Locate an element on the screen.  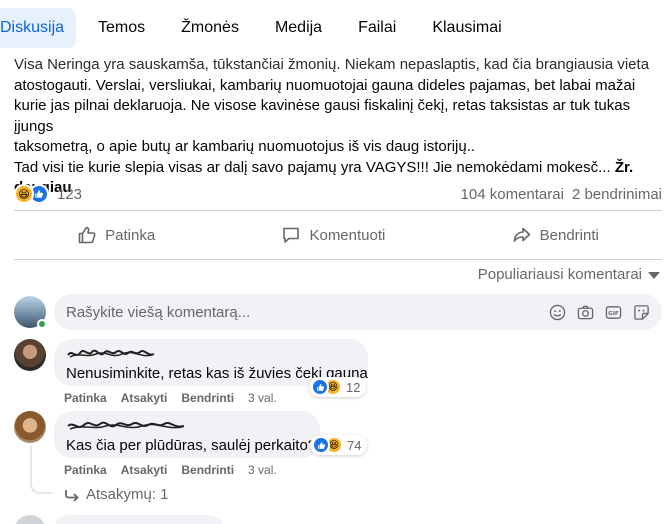
emoji-icon is located at coordinates (557, 312).